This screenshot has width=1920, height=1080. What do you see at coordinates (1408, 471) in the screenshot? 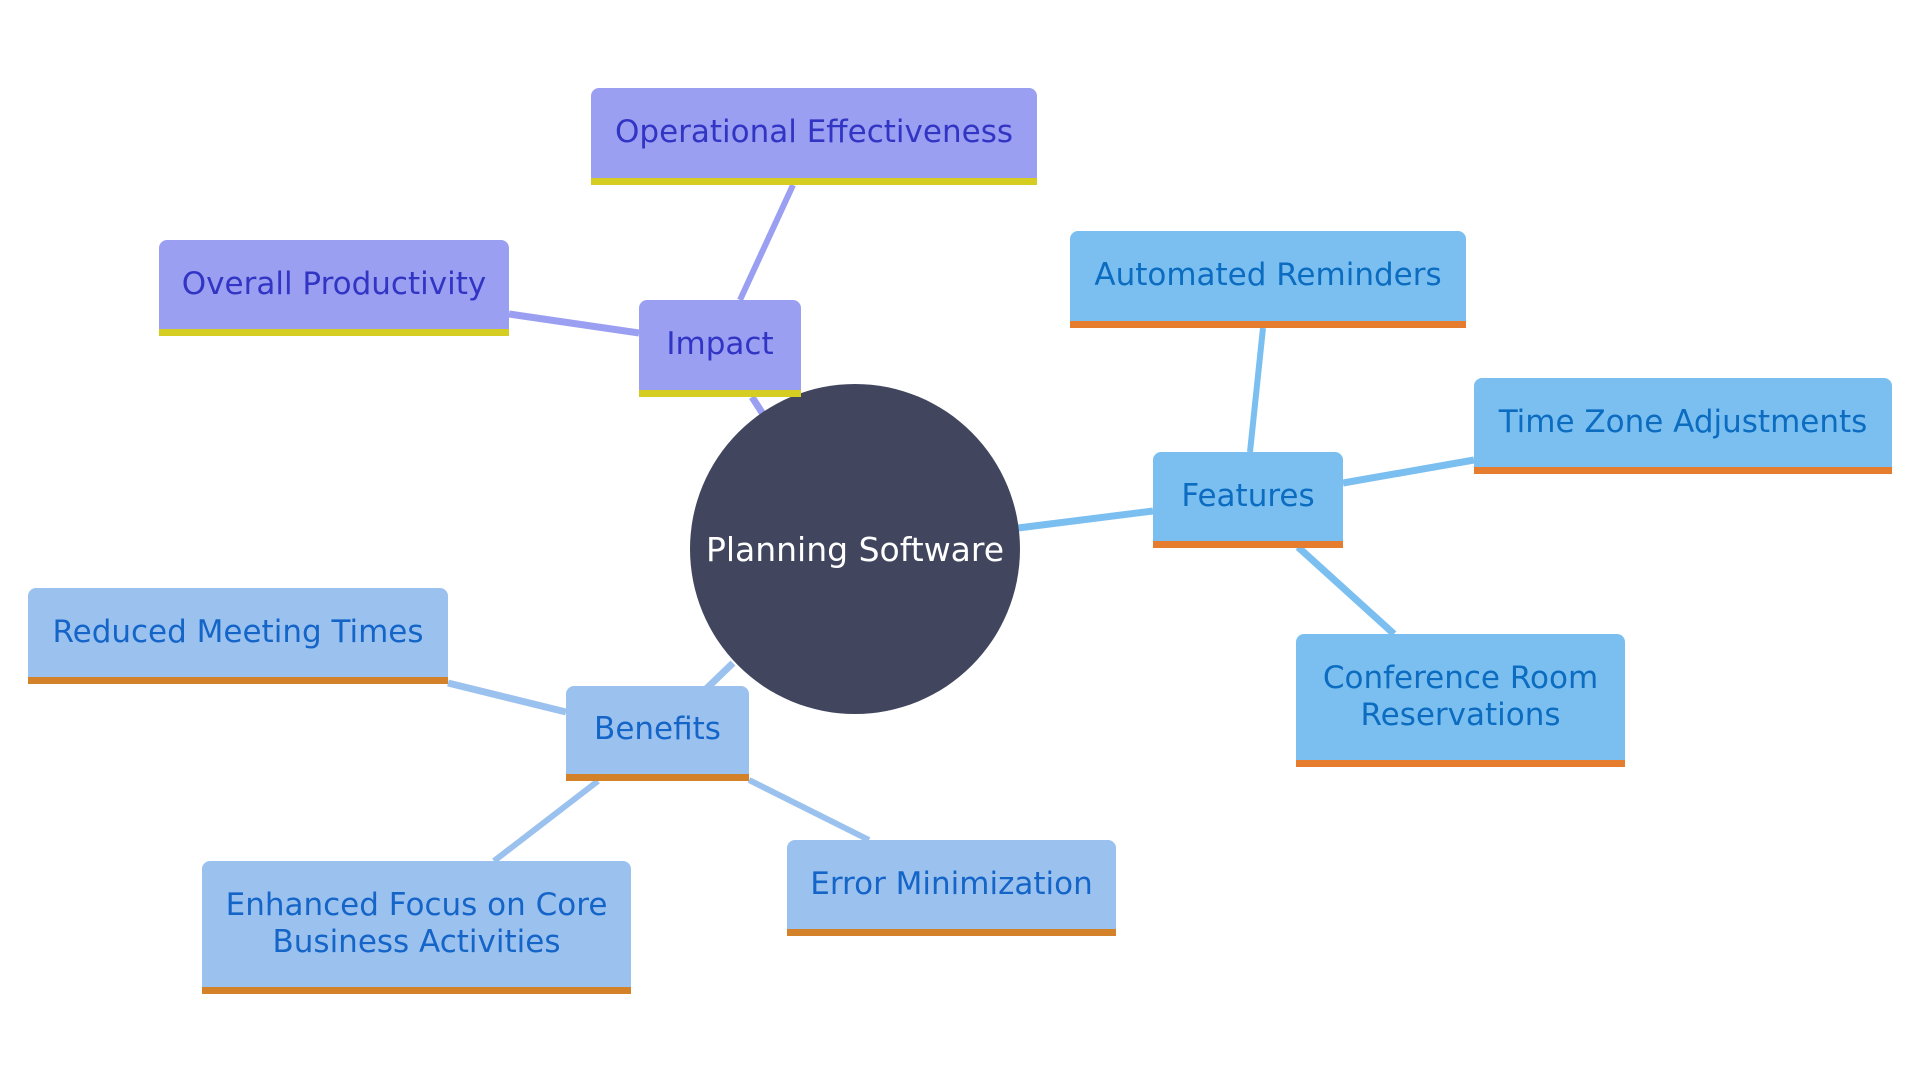
I see `edge-features-timezone` at bounding box center [1408, 471].